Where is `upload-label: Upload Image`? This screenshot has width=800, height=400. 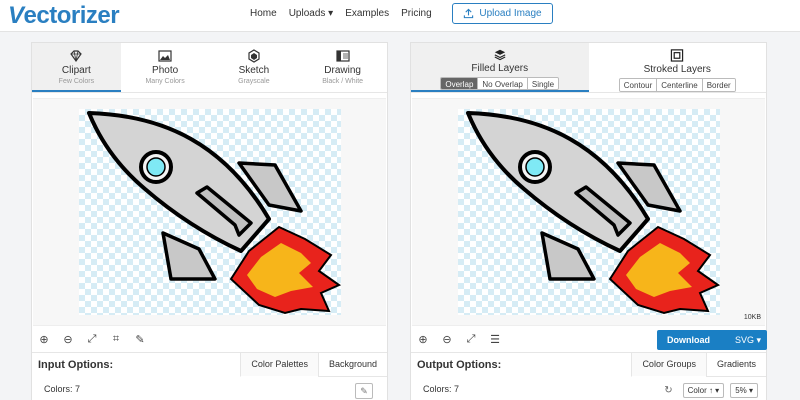
upload-label: Upload Image is located at coordinates (510, 13).